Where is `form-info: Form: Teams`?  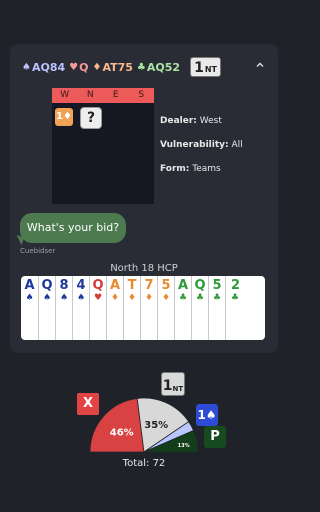
form-info: Form: Teams is located at coordinates (190, 169).